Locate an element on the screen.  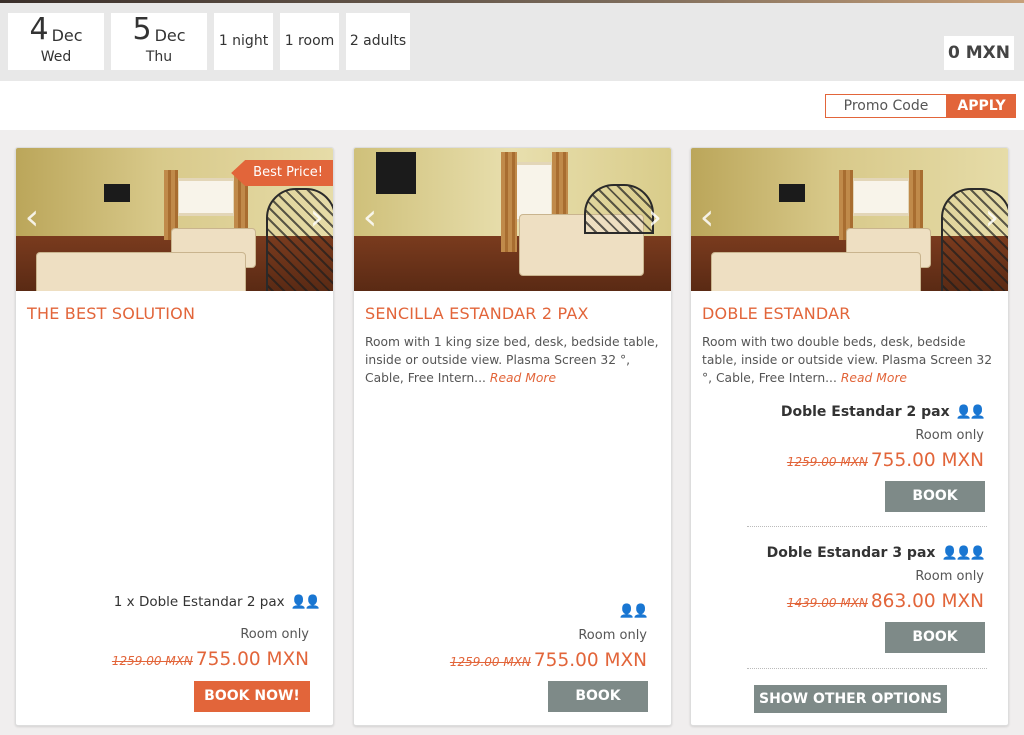
rooms-selector: 1 room is located at coordinates (309, 41).